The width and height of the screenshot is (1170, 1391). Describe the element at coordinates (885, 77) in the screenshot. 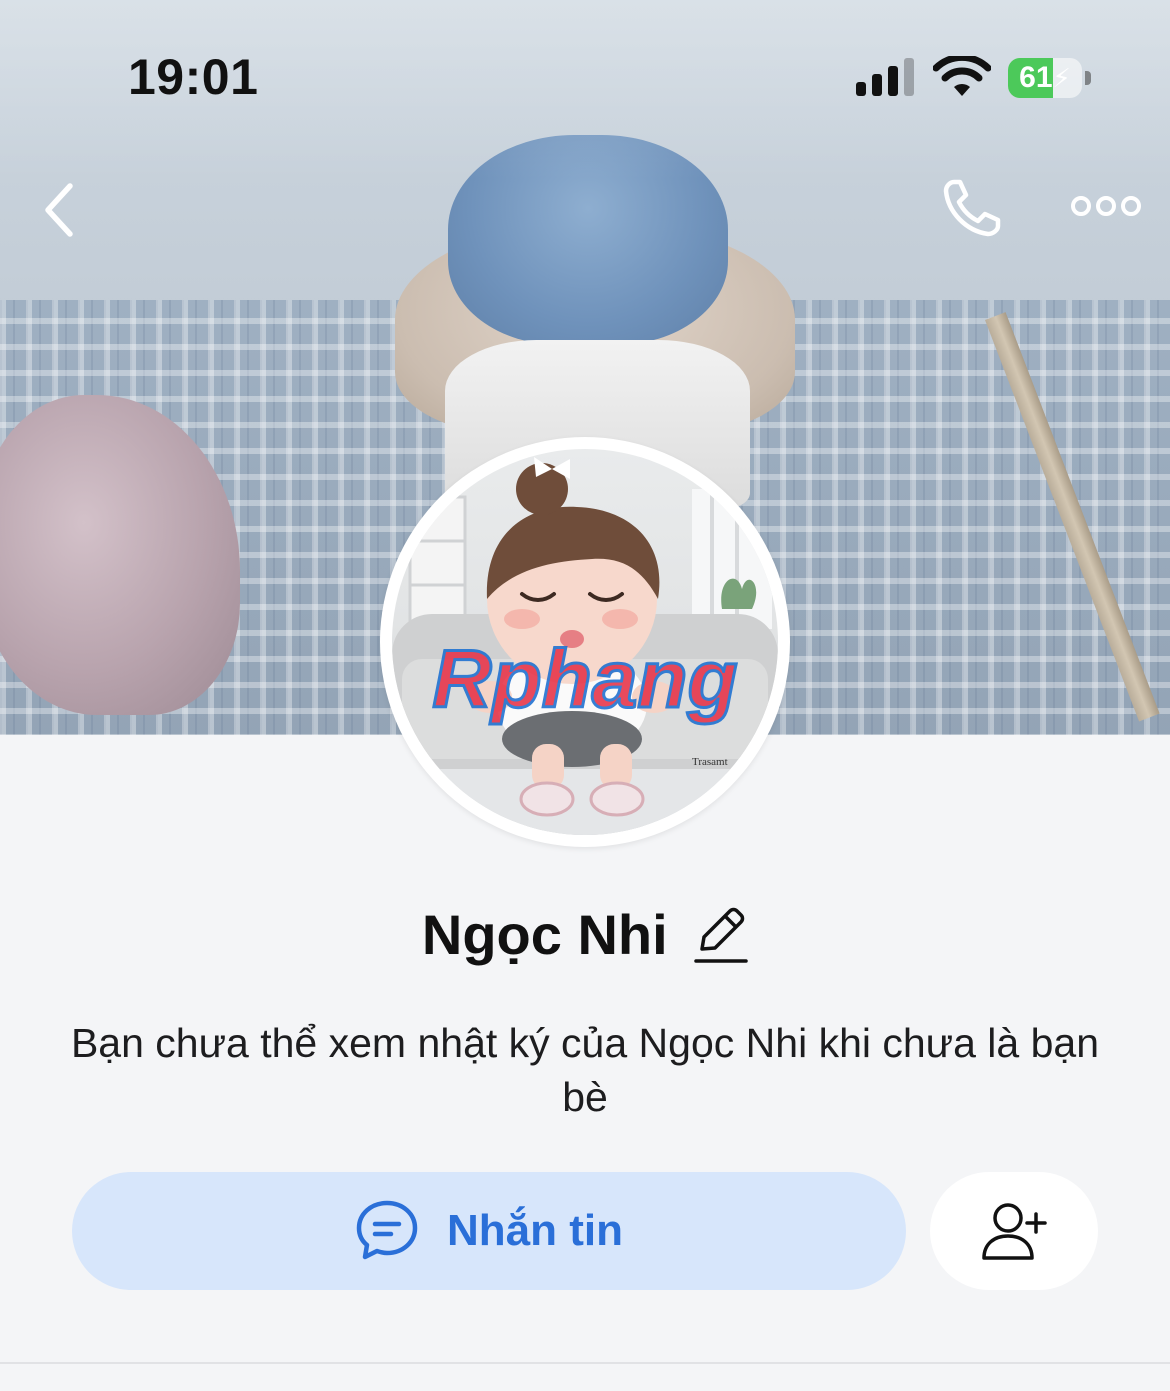

I see `signal-icon` at that location.